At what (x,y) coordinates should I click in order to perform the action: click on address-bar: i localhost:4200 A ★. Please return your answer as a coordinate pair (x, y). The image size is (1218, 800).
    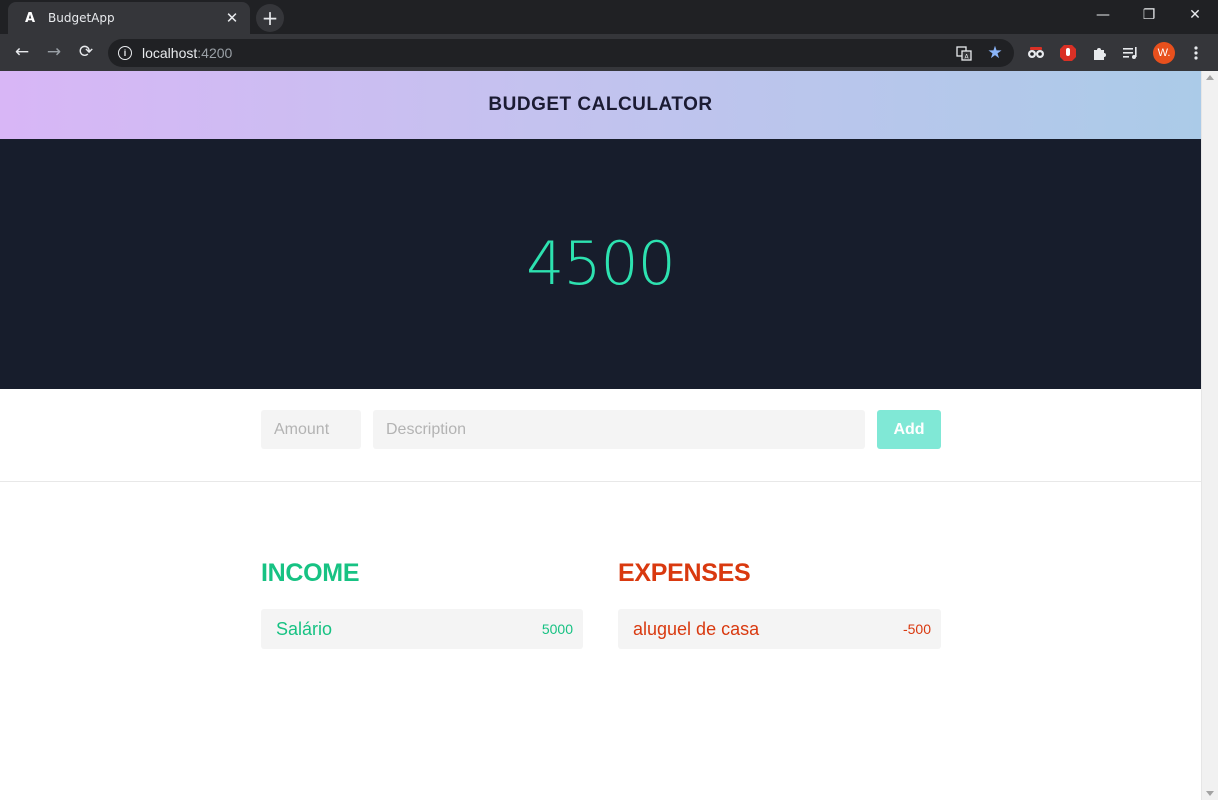
    Looking at the image, I should click on (561, 53).